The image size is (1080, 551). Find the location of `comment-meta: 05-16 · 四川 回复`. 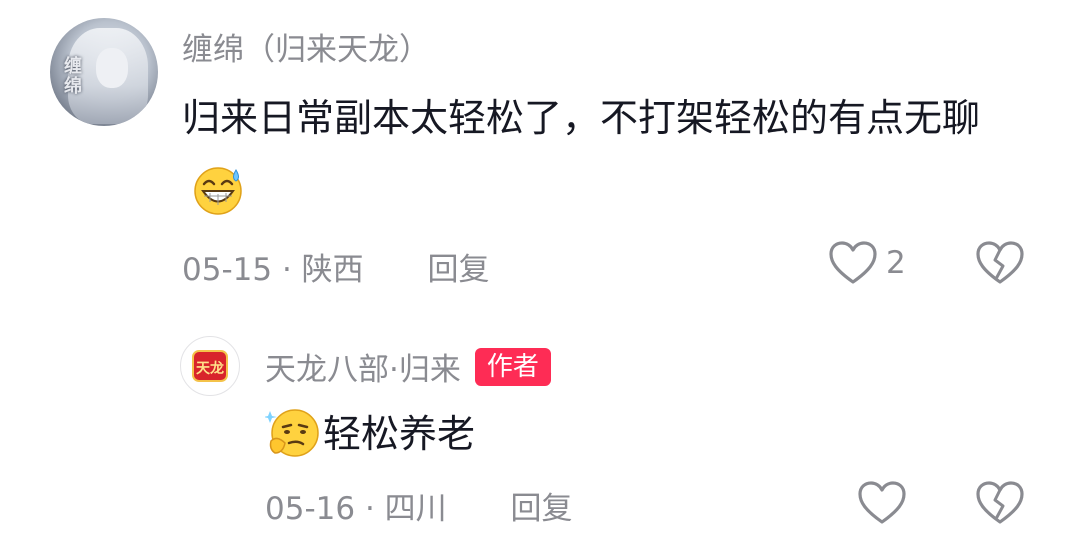

comment-meta: 05-16 · 四川 回复 is located at coordinates (419, 505).